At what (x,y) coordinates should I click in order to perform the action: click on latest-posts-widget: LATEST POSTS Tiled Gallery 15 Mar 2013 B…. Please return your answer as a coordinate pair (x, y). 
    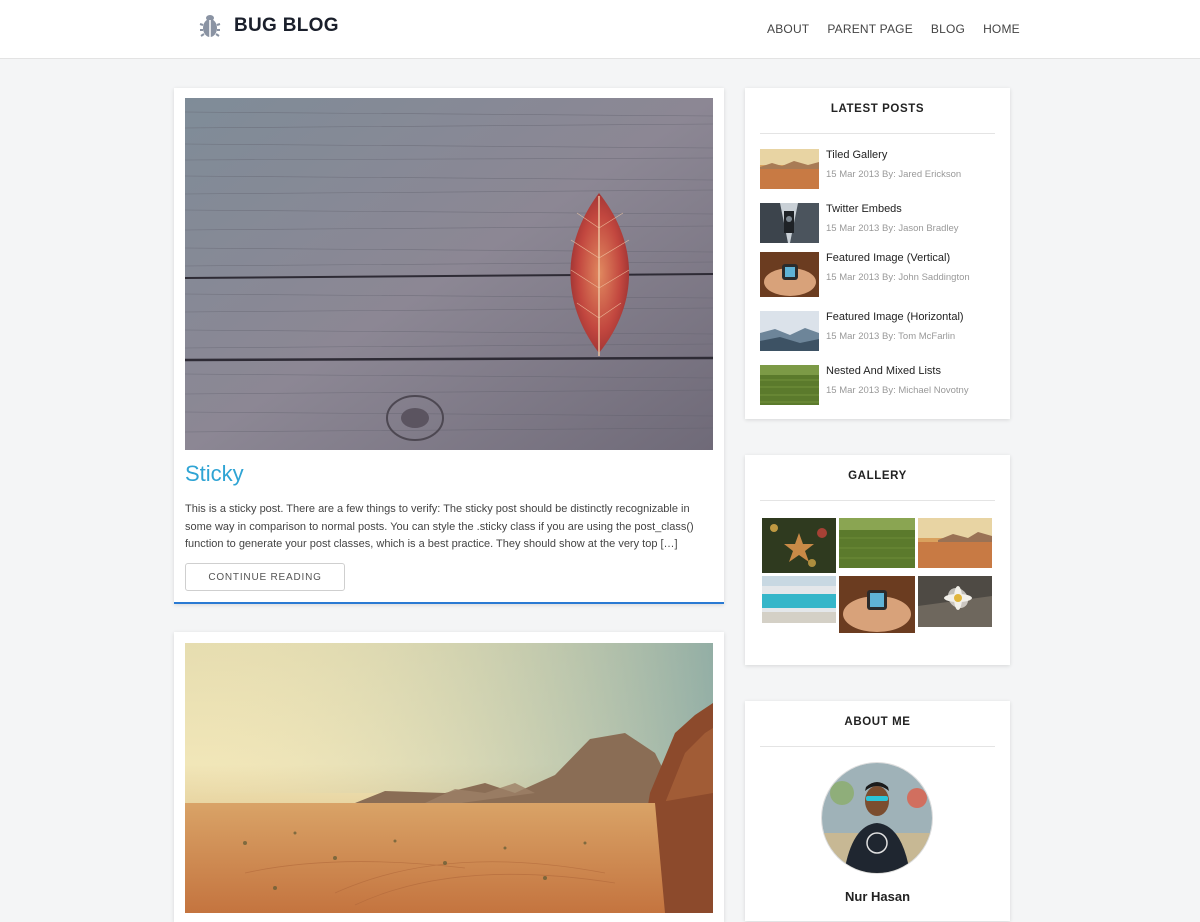
    Looking at the image, I should click on (877, 253).